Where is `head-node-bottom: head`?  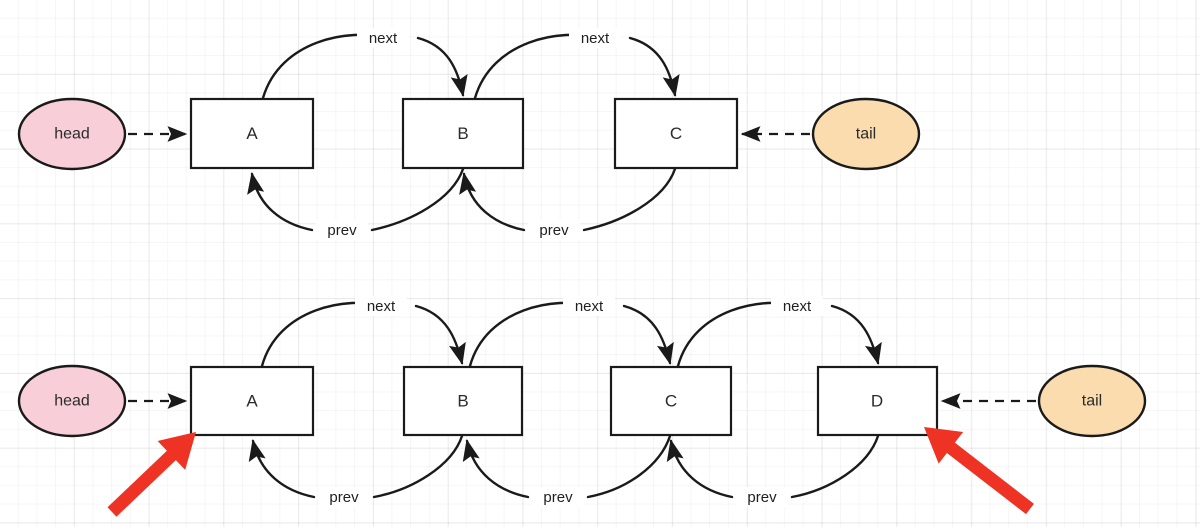
head-node-bottom: head is located at coordinates (72, 401).